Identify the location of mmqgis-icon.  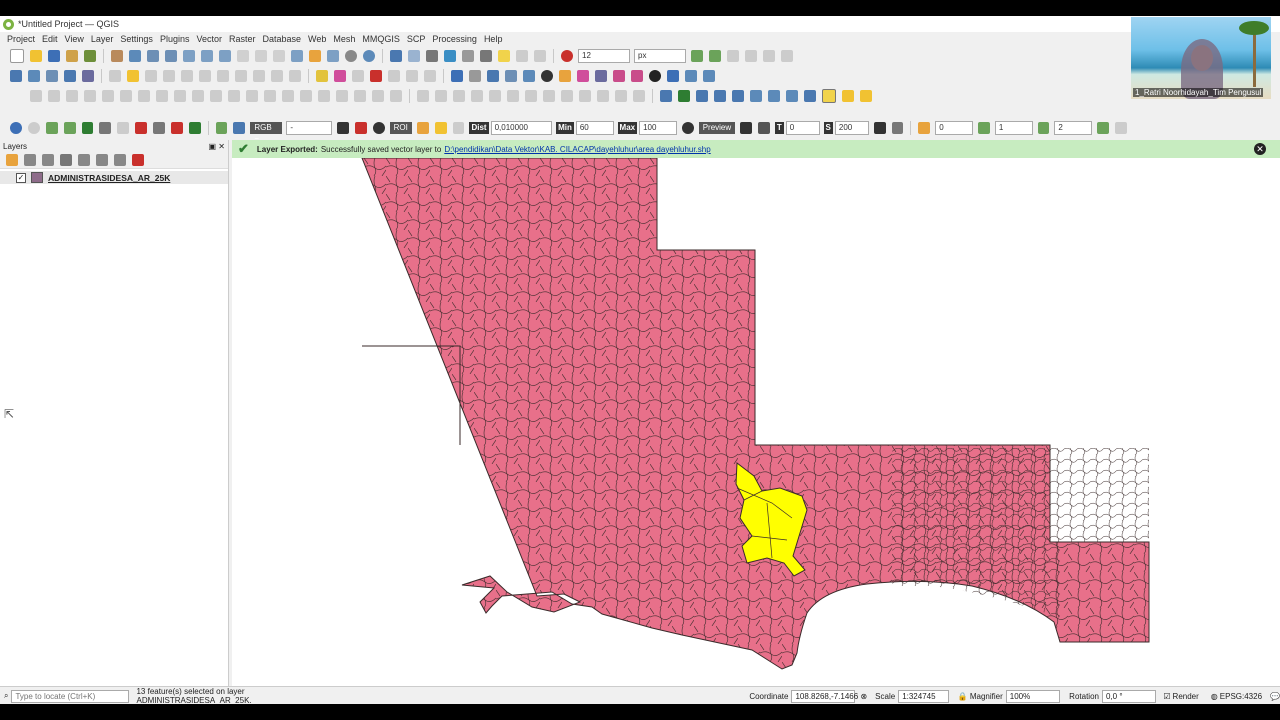
(565, 76).